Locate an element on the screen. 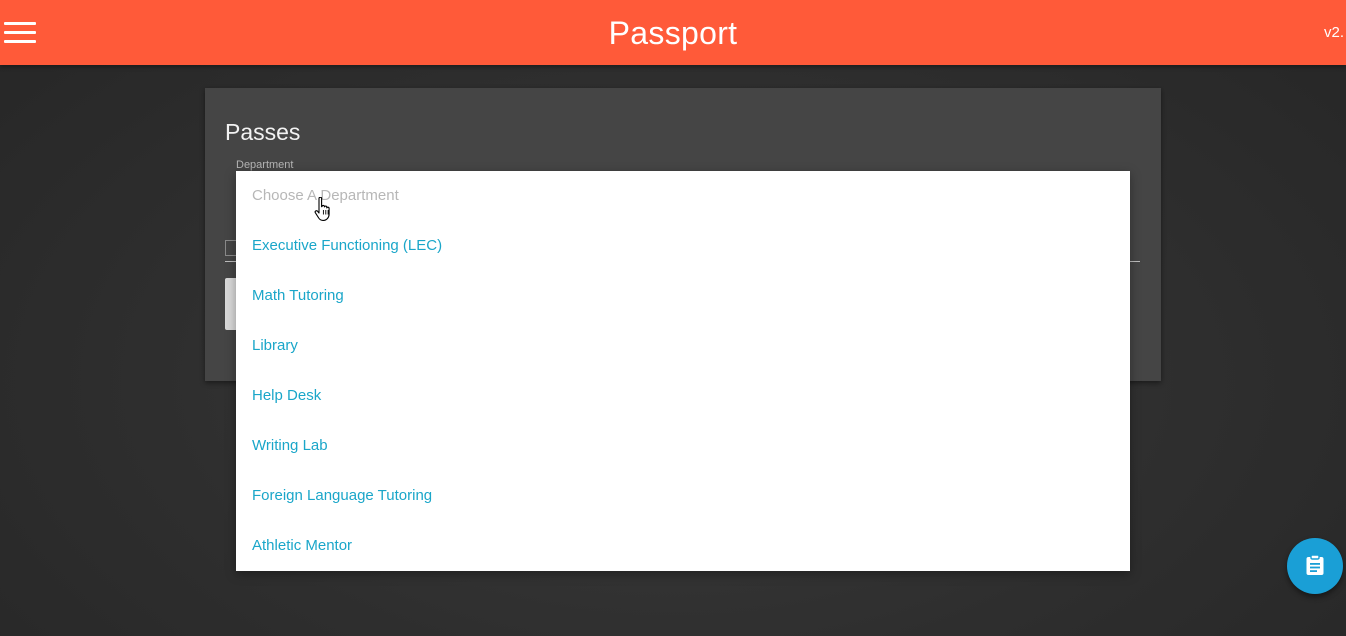 Image resolution: width=1346 pixels, height=636 pixels. clipboard-icon is located at coordinates (1315, 564).